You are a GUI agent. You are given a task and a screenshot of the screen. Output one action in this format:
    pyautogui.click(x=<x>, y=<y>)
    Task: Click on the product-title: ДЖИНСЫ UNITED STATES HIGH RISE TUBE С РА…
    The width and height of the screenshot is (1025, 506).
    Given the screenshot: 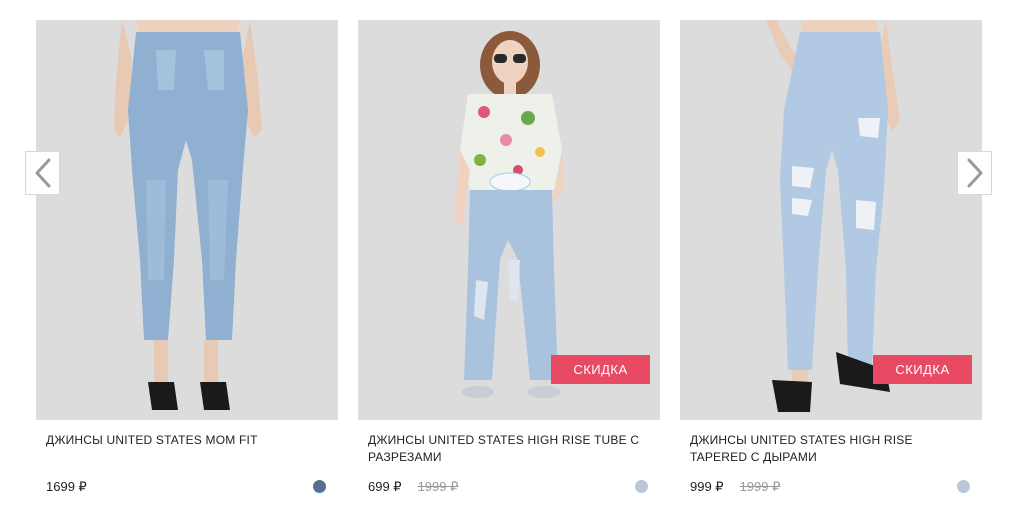 What is the action you would take?
    pyautogui.click(x=509, y=450)
    